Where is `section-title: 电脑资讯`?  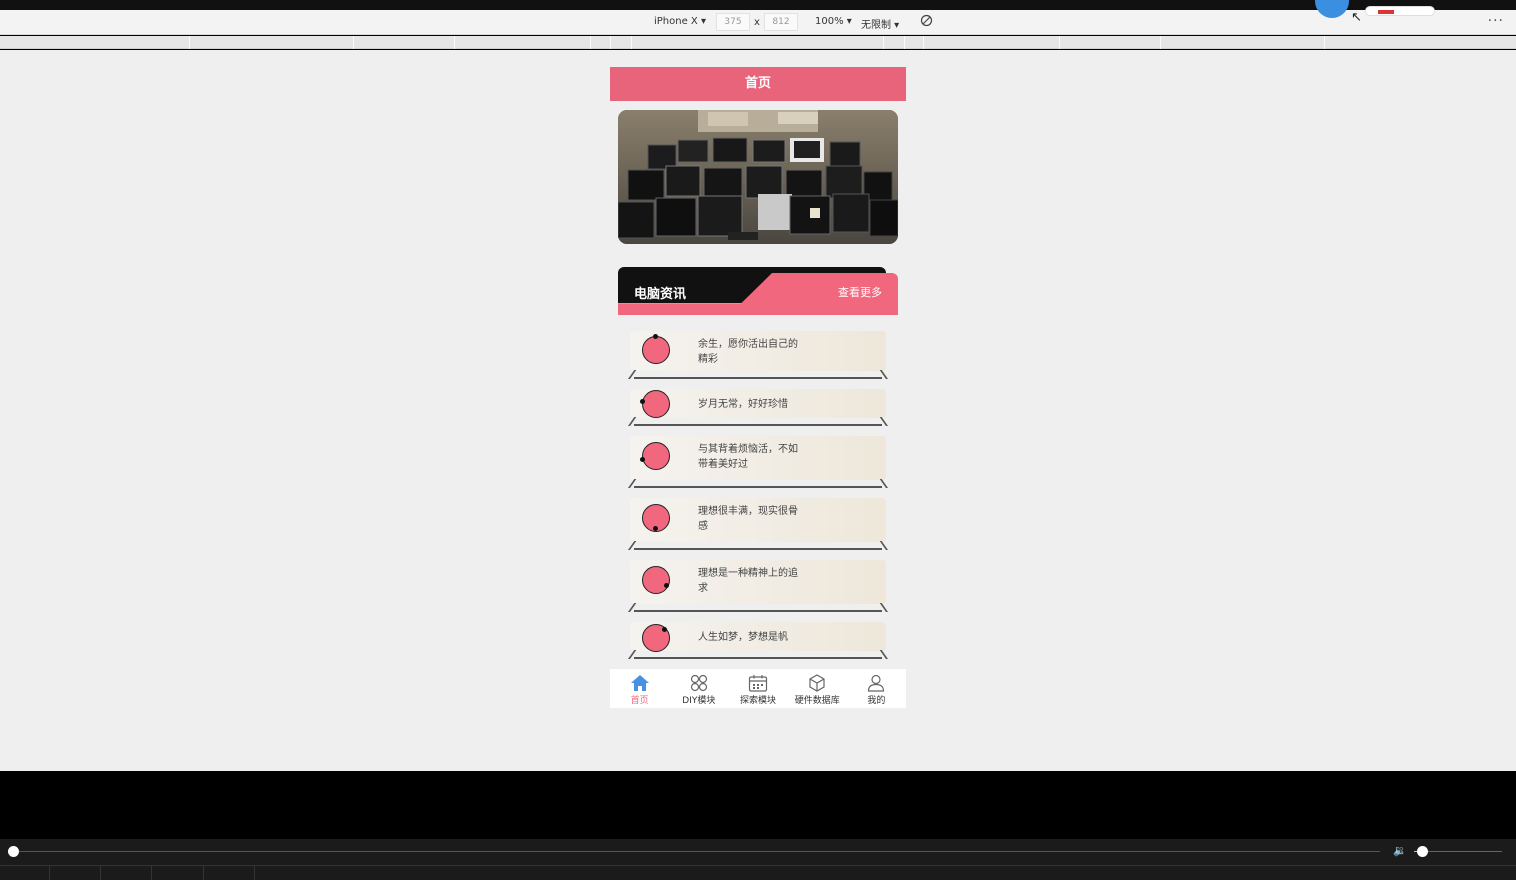 section-title: 电脑资讯 is located at coordinates (660, 294).